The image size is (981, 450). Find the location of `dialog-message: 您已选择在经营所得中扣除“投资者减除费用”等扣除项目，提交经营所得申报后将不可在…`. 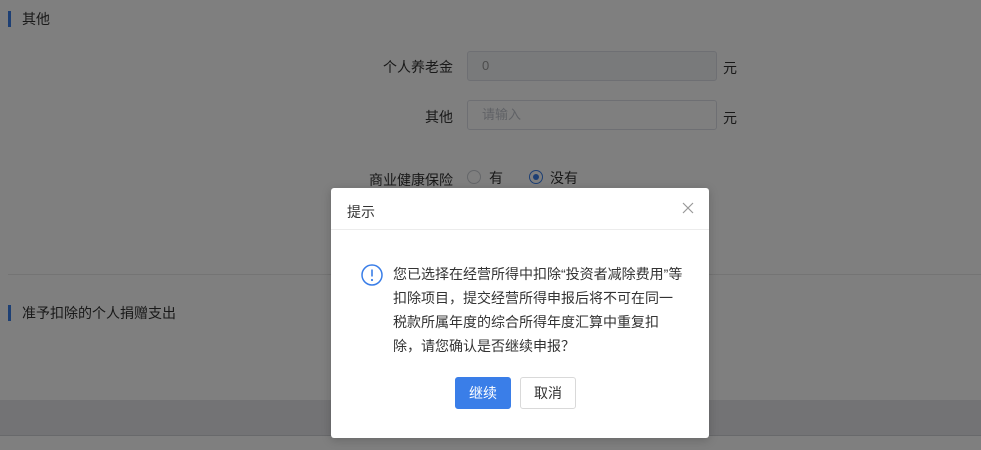

dialog-message: 您已选择在经营所得中扣除“投资者减除费用”等扣除项目，提交经营所得申报后将不可在… is located at coordinates (538, 310).